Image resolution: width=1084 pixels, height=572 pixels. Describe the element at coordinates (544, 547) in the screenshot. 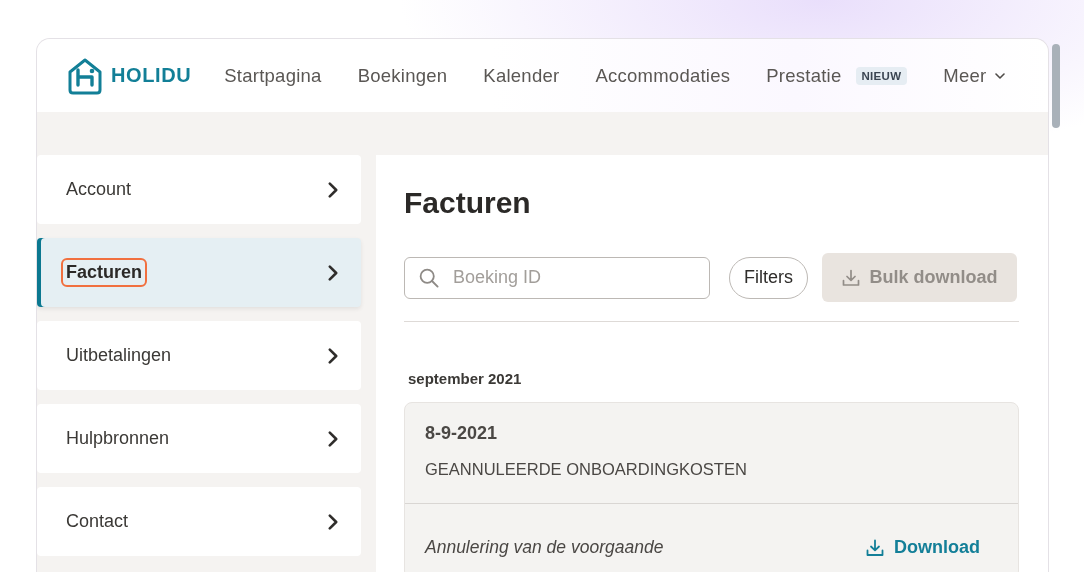

I see `invoice-description: Annulering van de voorgaande` at that location.